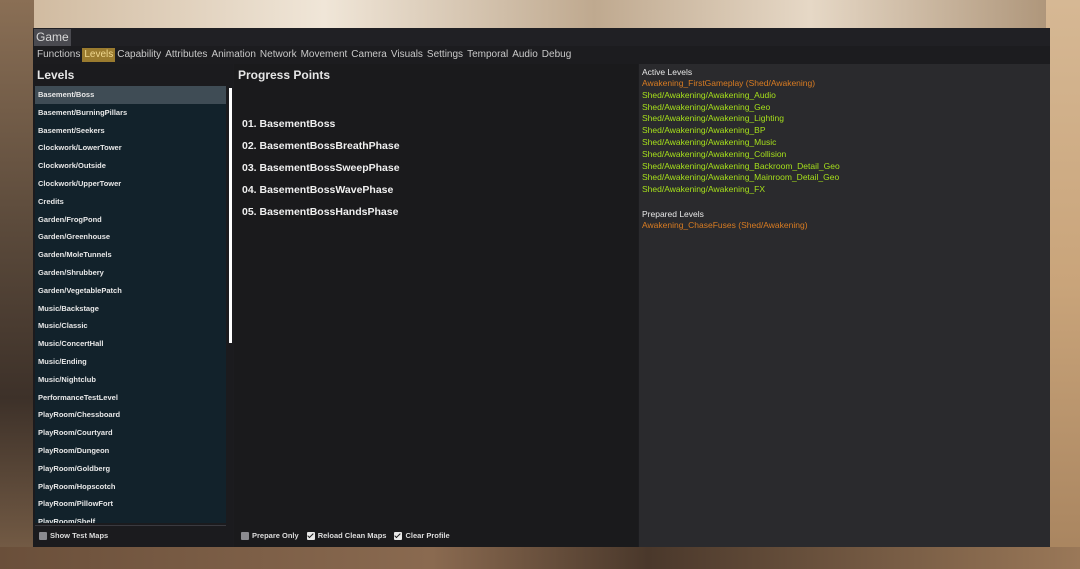 The image size is (1080, 569). I want to click on level-list-item: Garden/Shrubbery, so click(130, 273).